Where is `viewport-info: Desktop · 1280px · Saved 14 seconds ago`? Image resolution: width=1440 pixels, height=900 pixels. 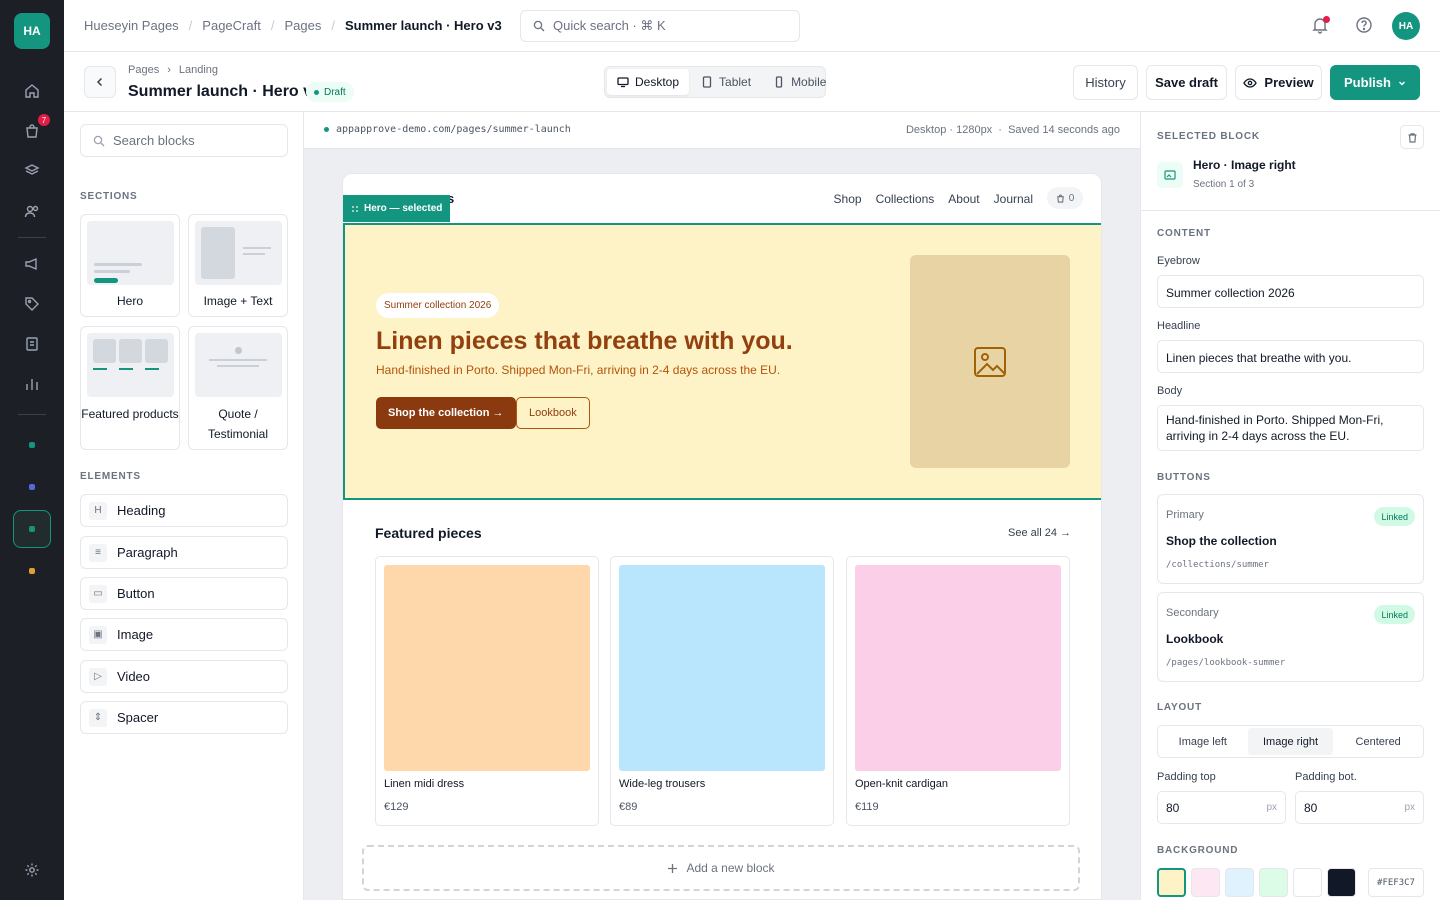
viewport-info: Desktop · 1280px · Saved 14 seconds ago is located at coordinates (1012, 130).